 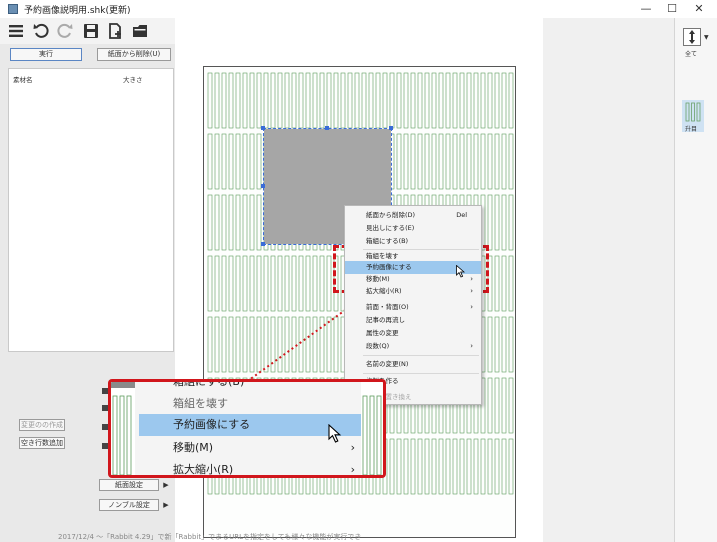 I want to click on nombre-settings-button: ノンブル設定, so click(x=129, y=505).